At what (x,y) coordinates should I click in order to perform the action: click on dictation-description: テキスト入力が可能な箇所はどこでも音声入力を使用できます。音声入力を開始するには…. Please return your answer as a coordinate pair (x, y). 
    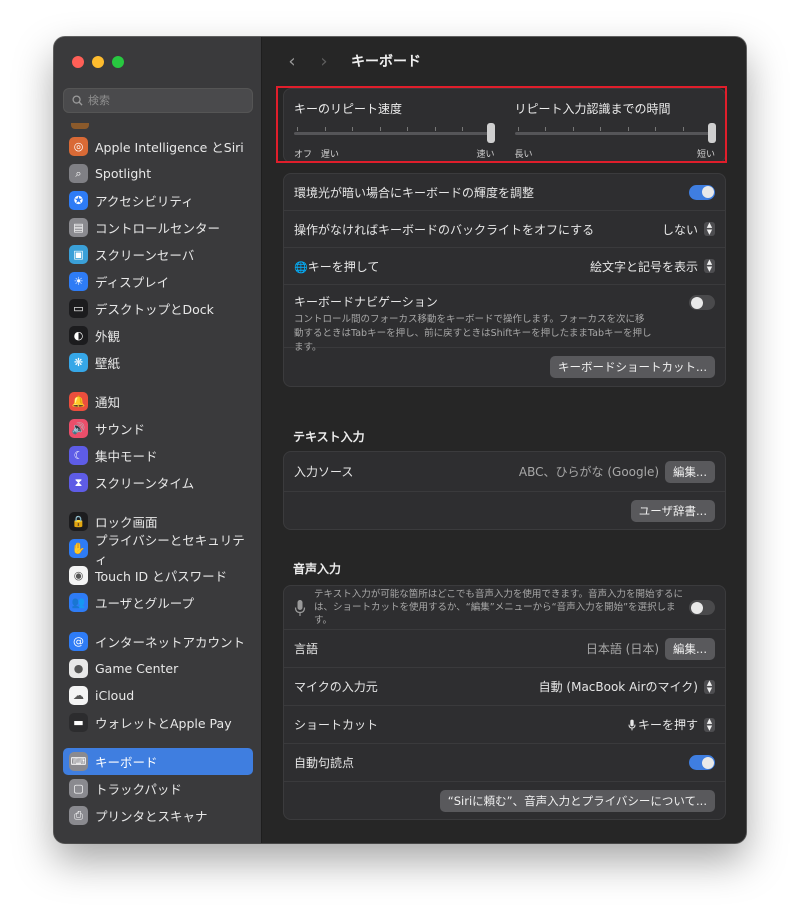
    Looking at the image, I should click on (498, 607).